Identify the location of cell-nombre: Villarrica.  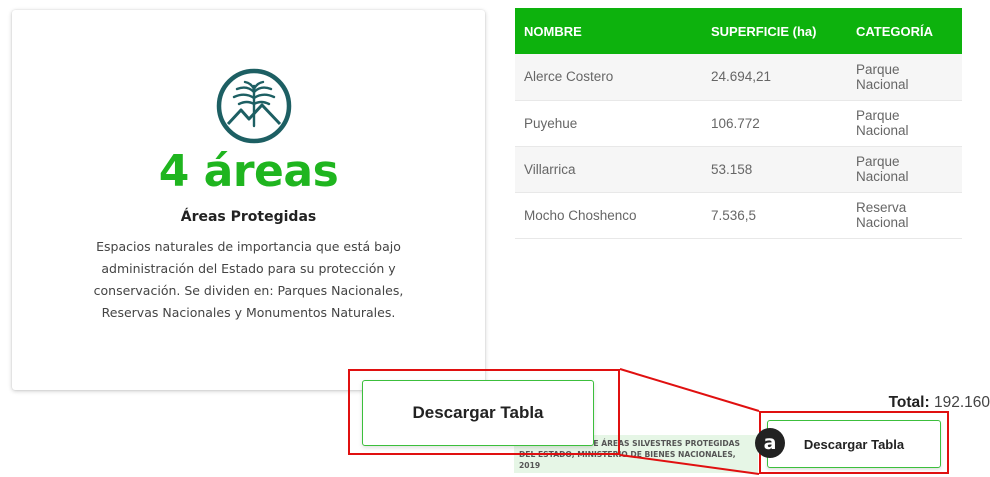
(608, 169).